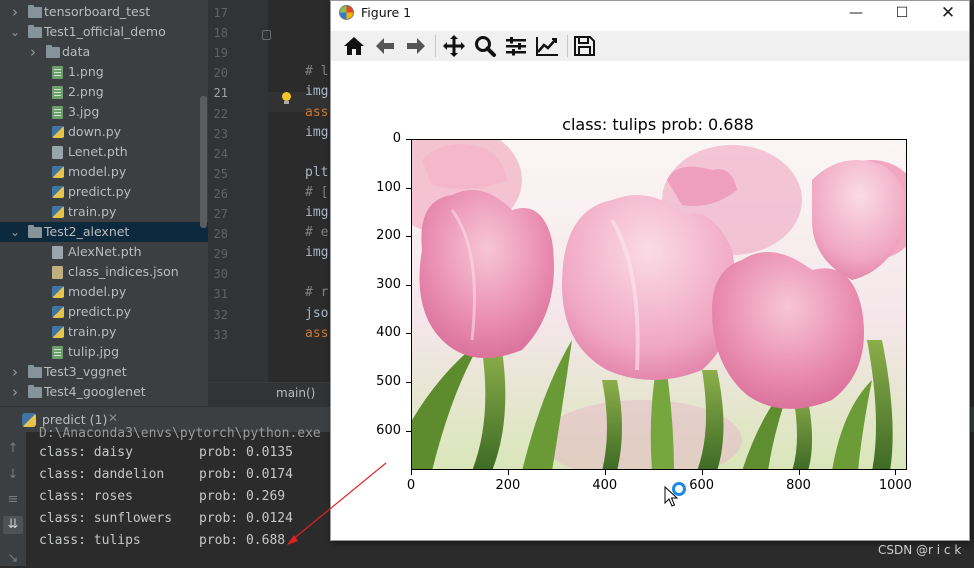 The image size is (974, 568). Describe the element at coordinates (99, 311) in the screenshot. I see `tree-row-label: predict.py` at that location.